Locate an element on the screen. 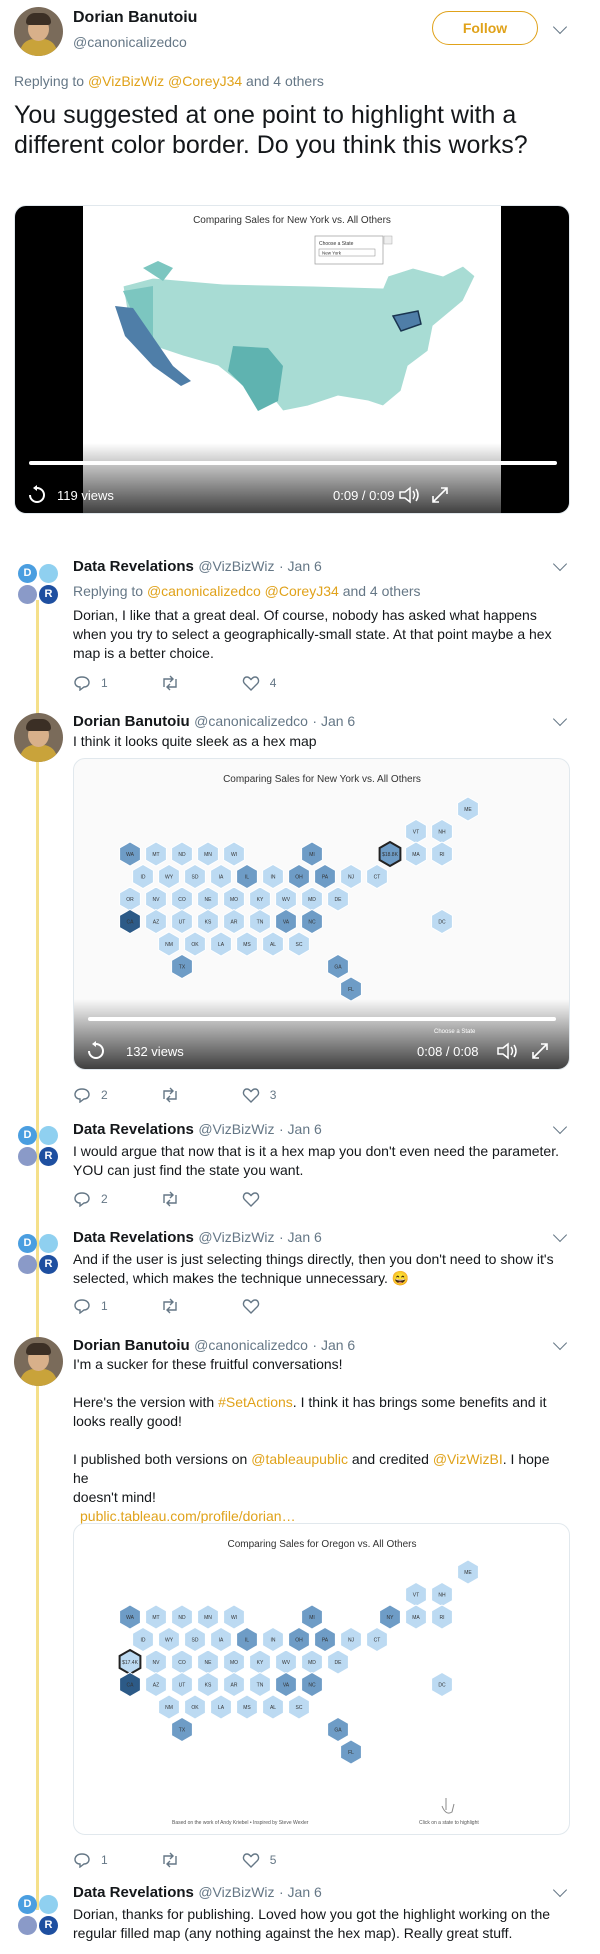  hex-ri: RI is located at coordinates (442, 1617).